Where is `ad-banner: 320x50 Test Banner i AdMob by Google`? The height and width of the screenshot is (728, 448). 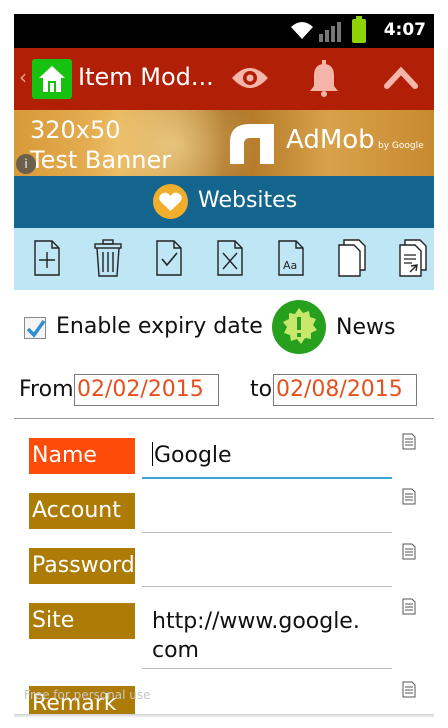
ad-banner: 320x50 Test Banner i AdMob by Google is located at coordinates (224, 143).